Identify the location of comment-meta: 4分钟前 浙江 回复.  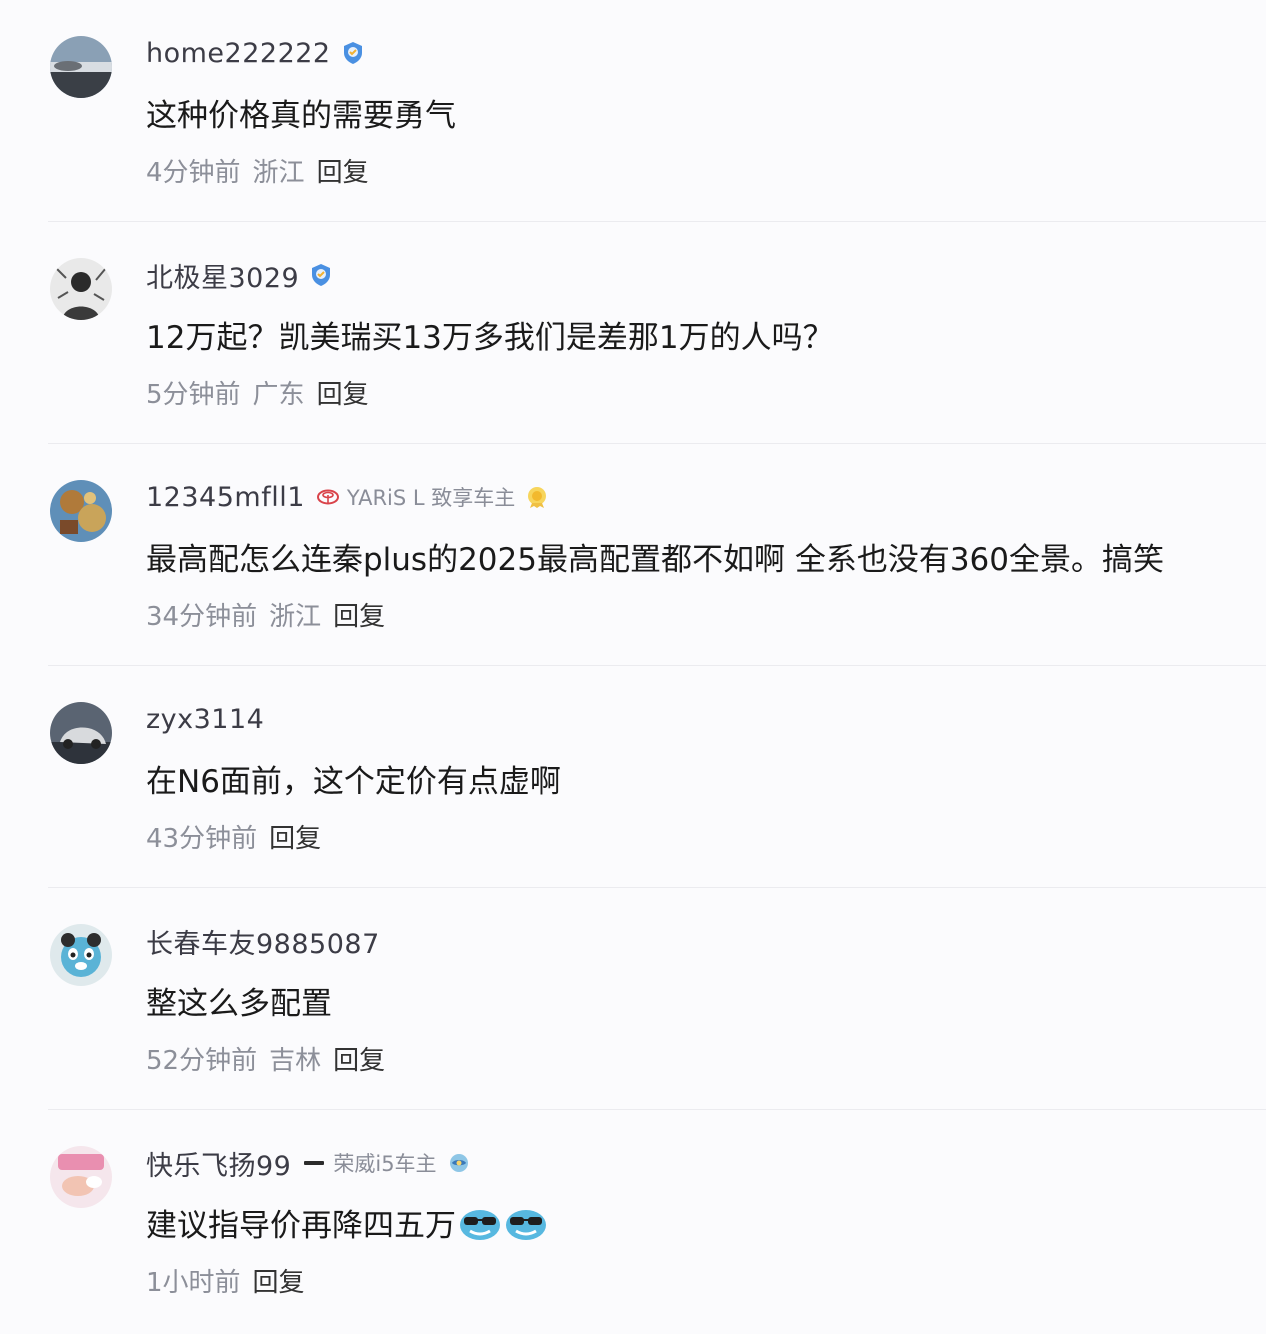
(263, 170).